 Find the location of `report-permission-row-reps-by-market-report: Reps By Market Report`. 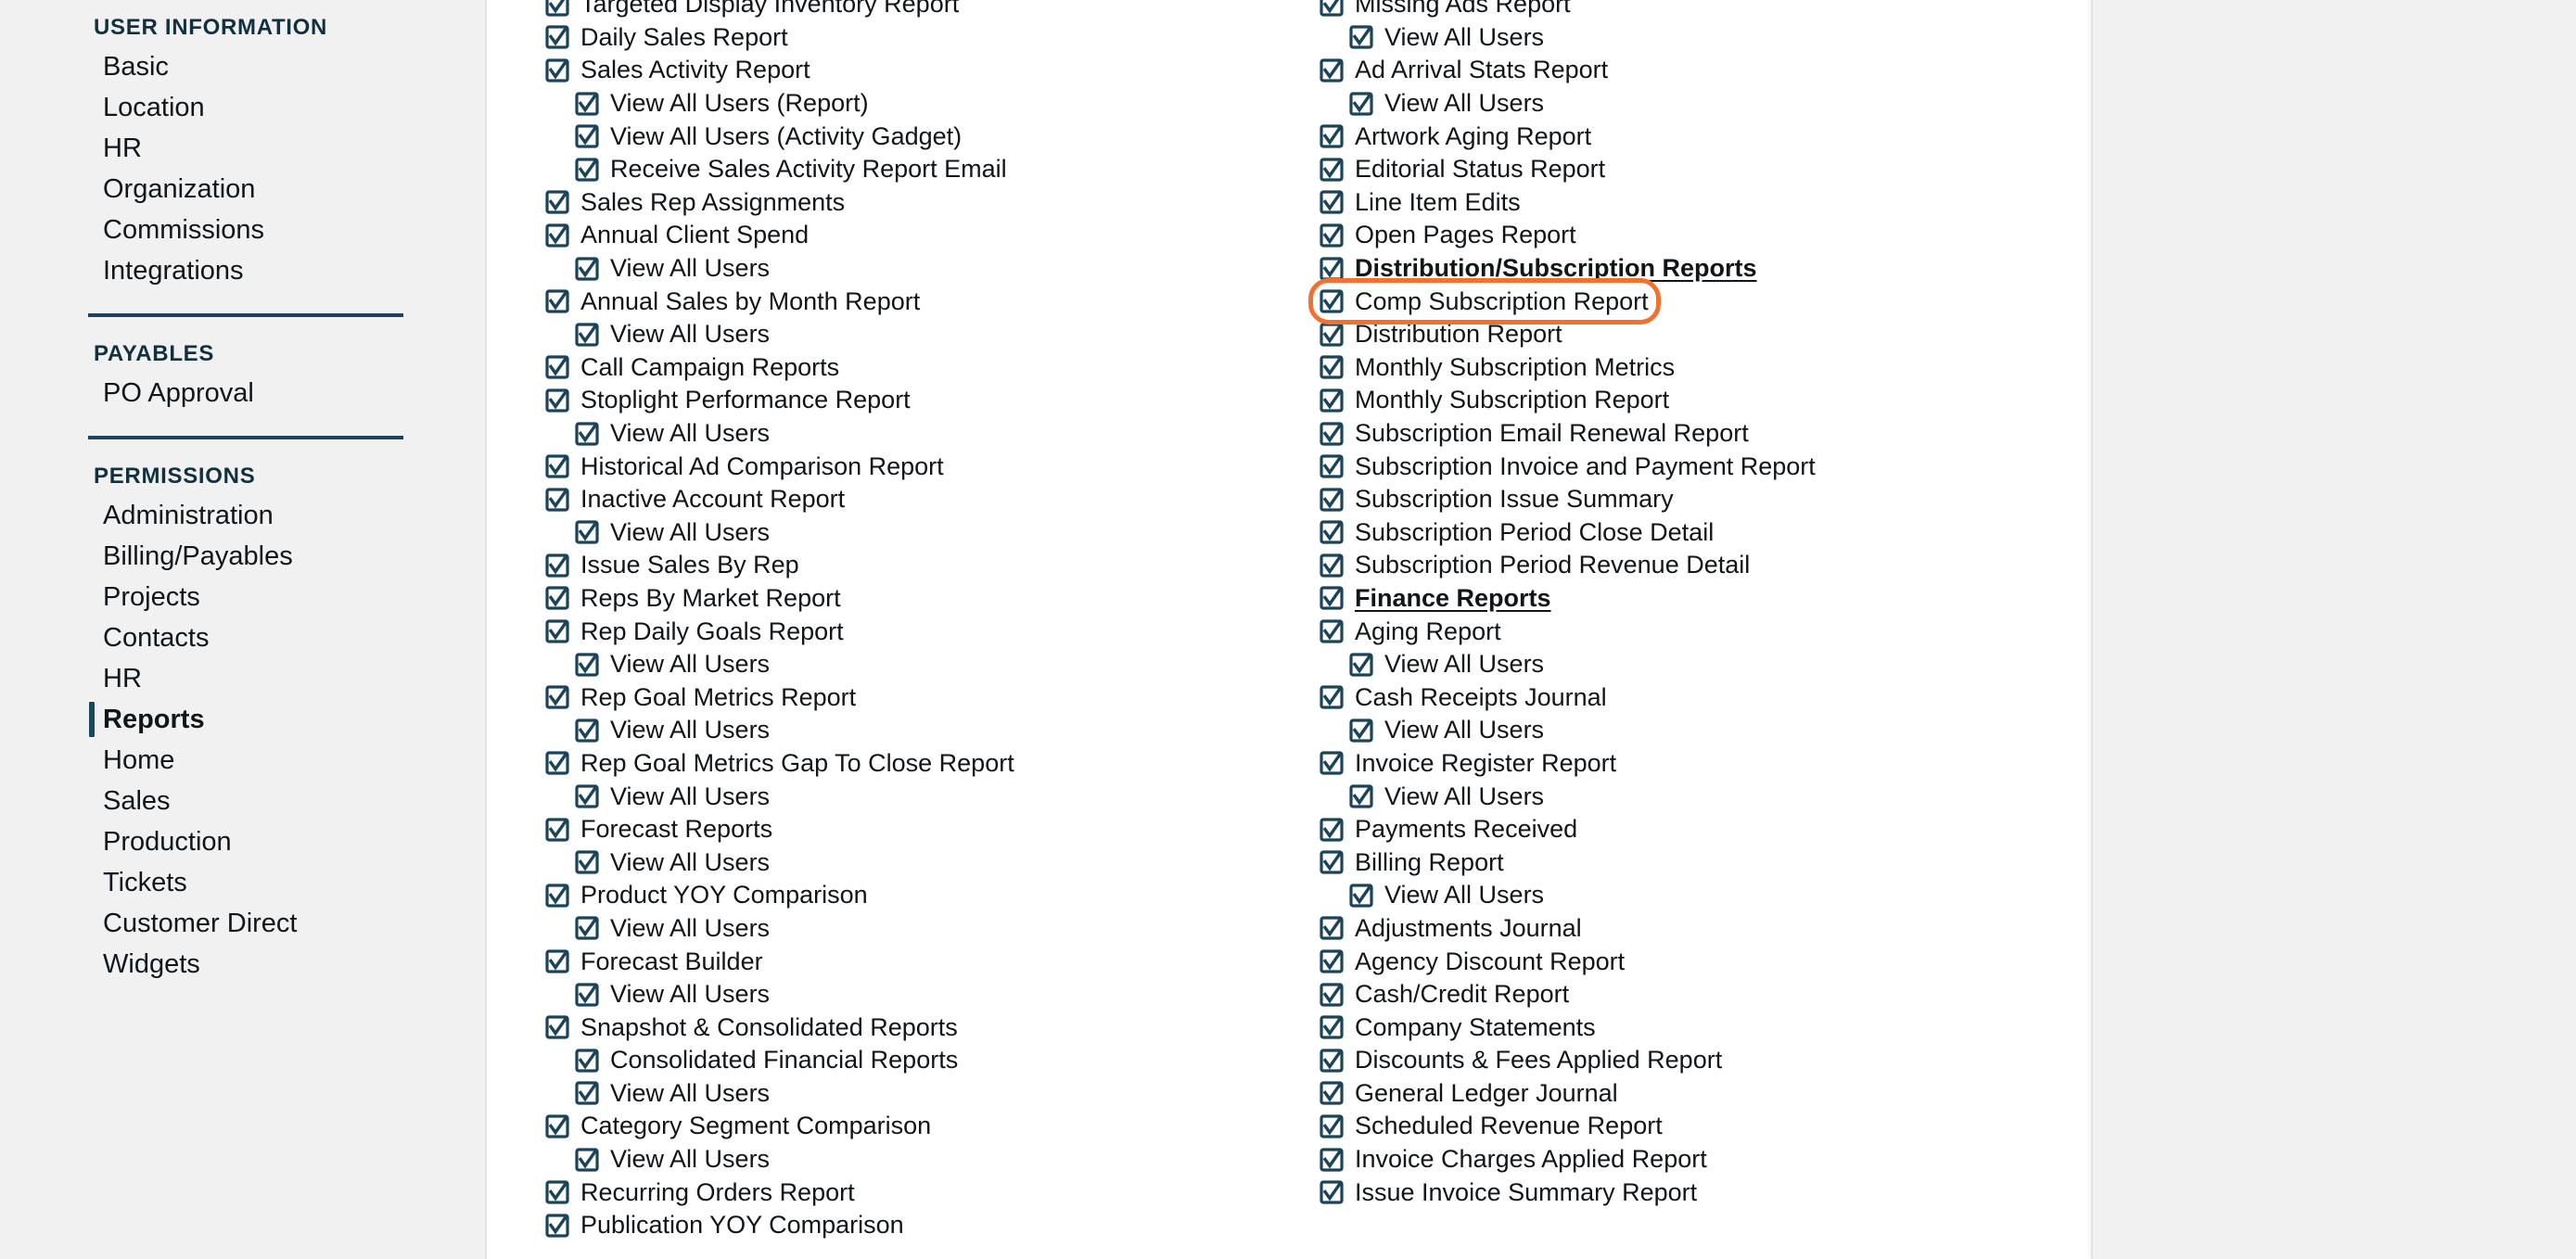

report-permission-row-reps-by-market-report: Reps By Market Report is located at coordinates (916, 599).